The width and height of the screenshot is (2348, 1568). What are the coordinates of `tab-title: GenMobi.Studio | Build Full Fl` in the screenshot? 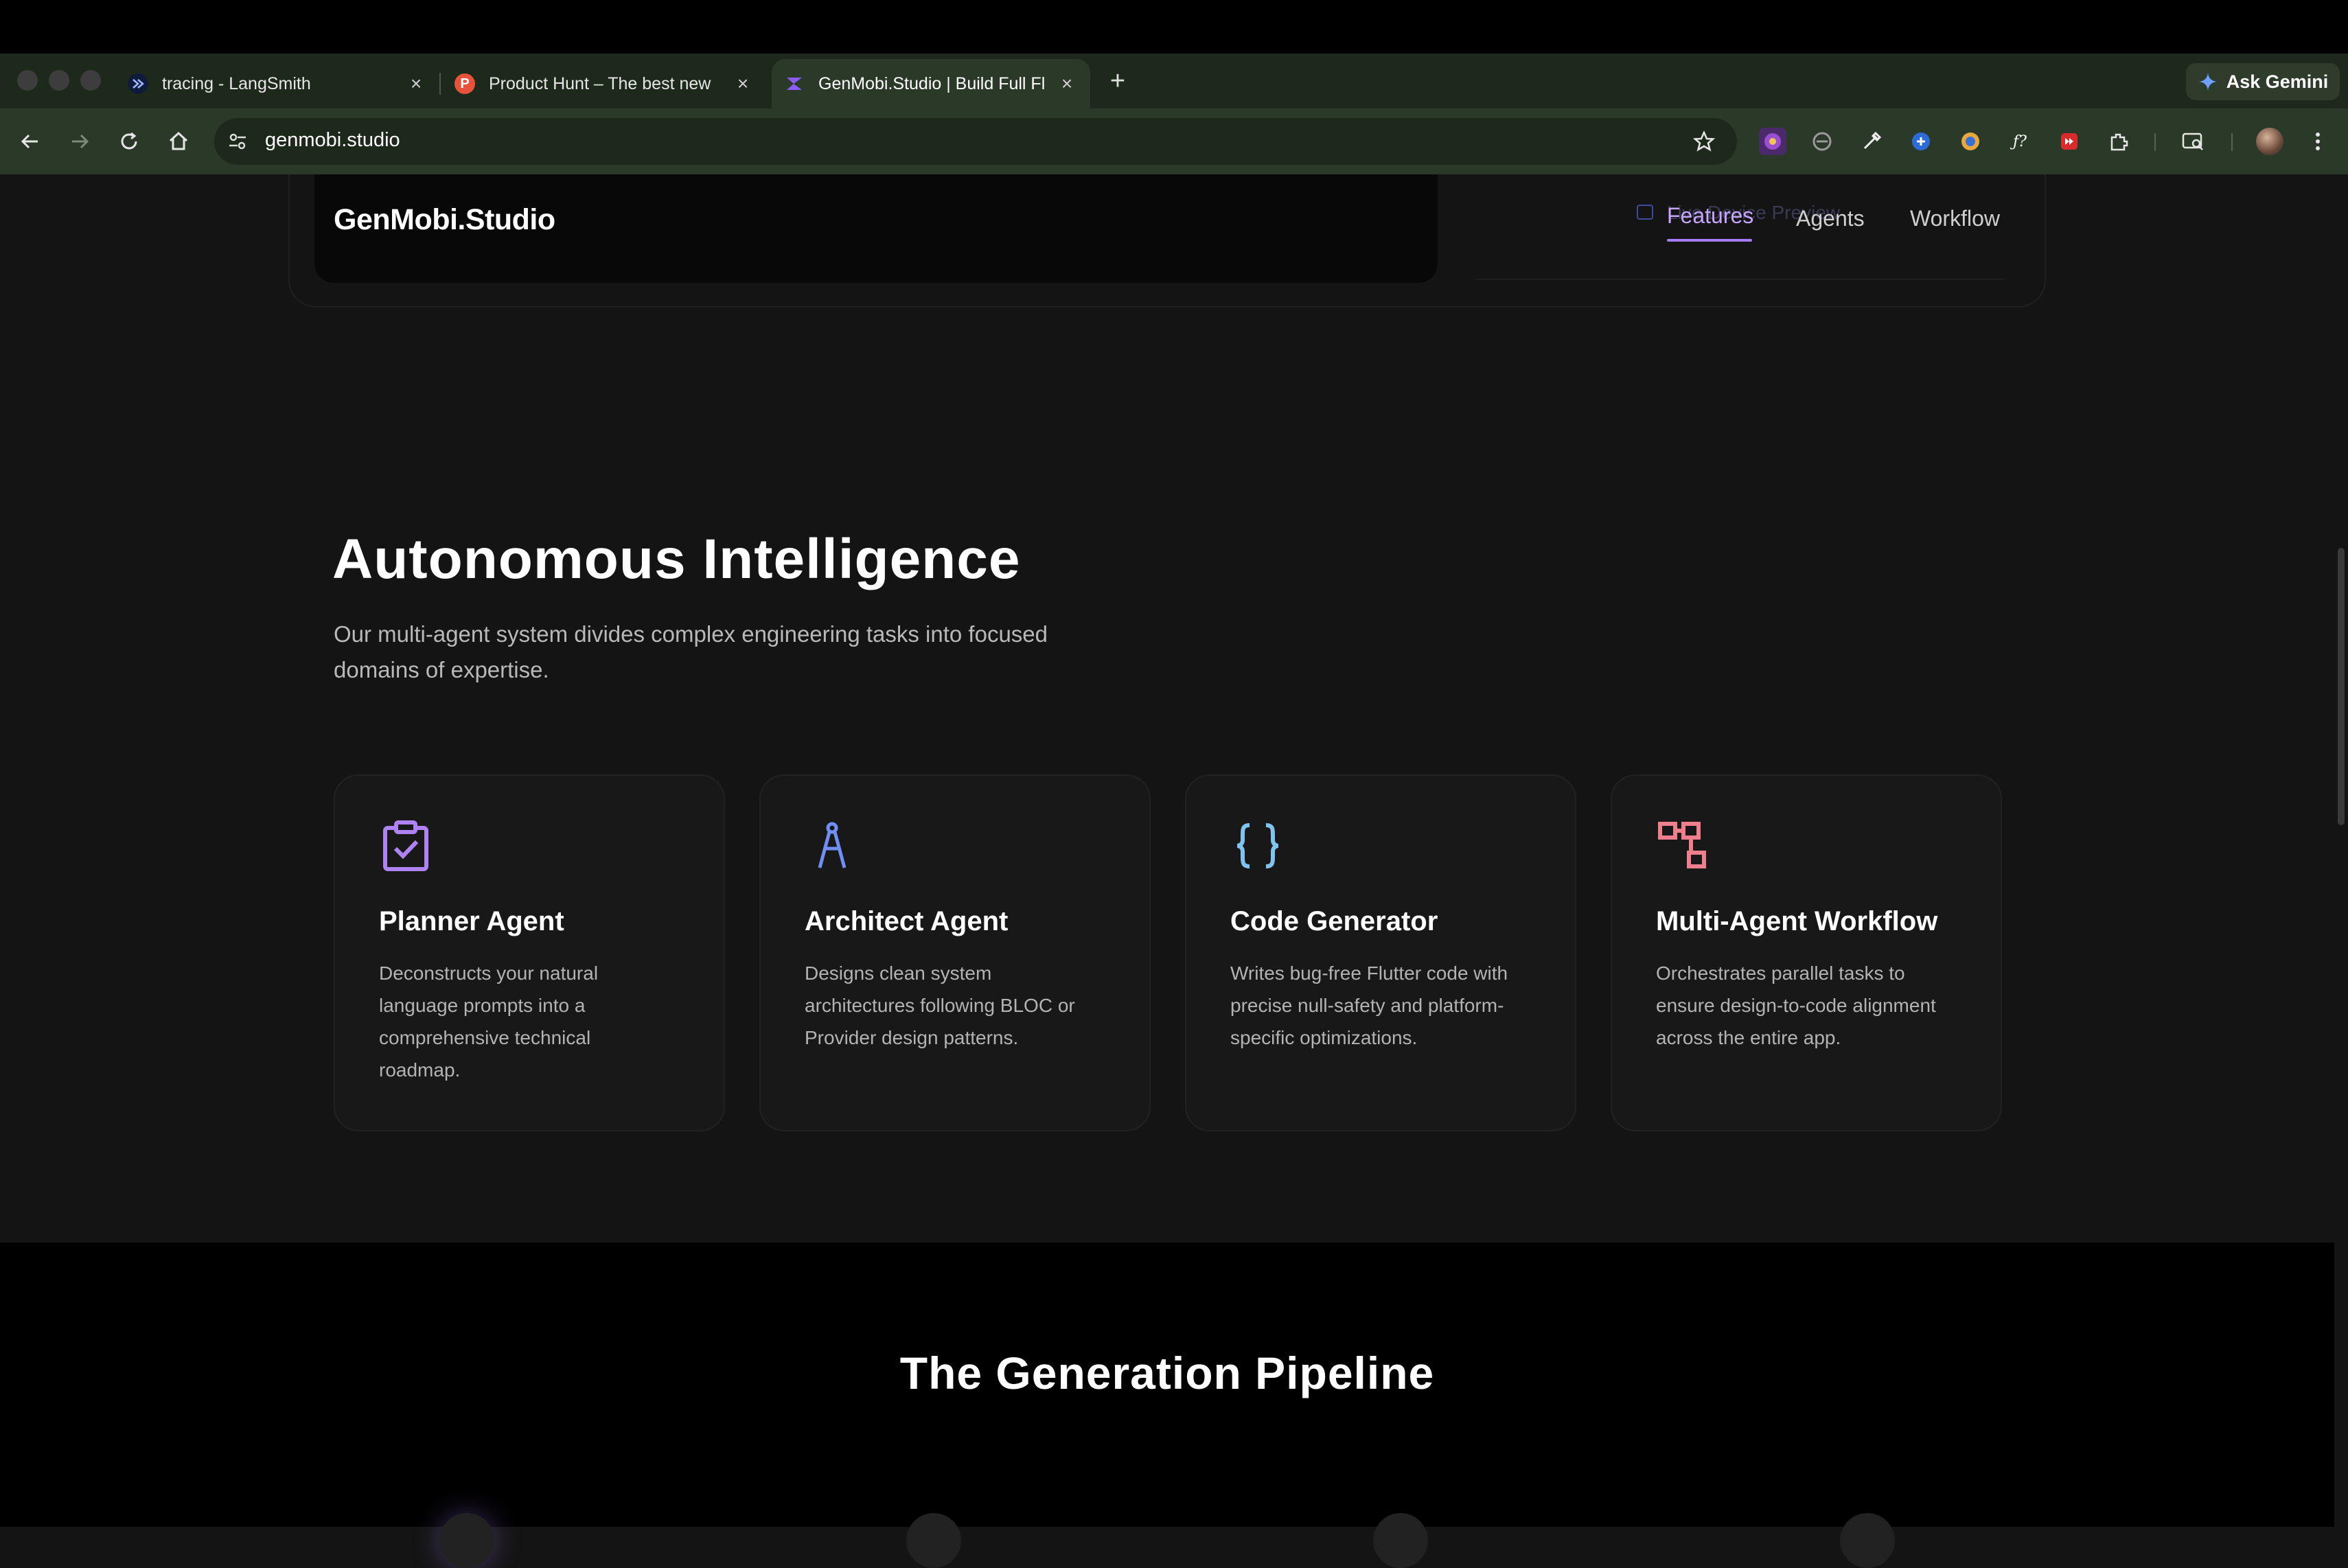 It's located at (932, 83).